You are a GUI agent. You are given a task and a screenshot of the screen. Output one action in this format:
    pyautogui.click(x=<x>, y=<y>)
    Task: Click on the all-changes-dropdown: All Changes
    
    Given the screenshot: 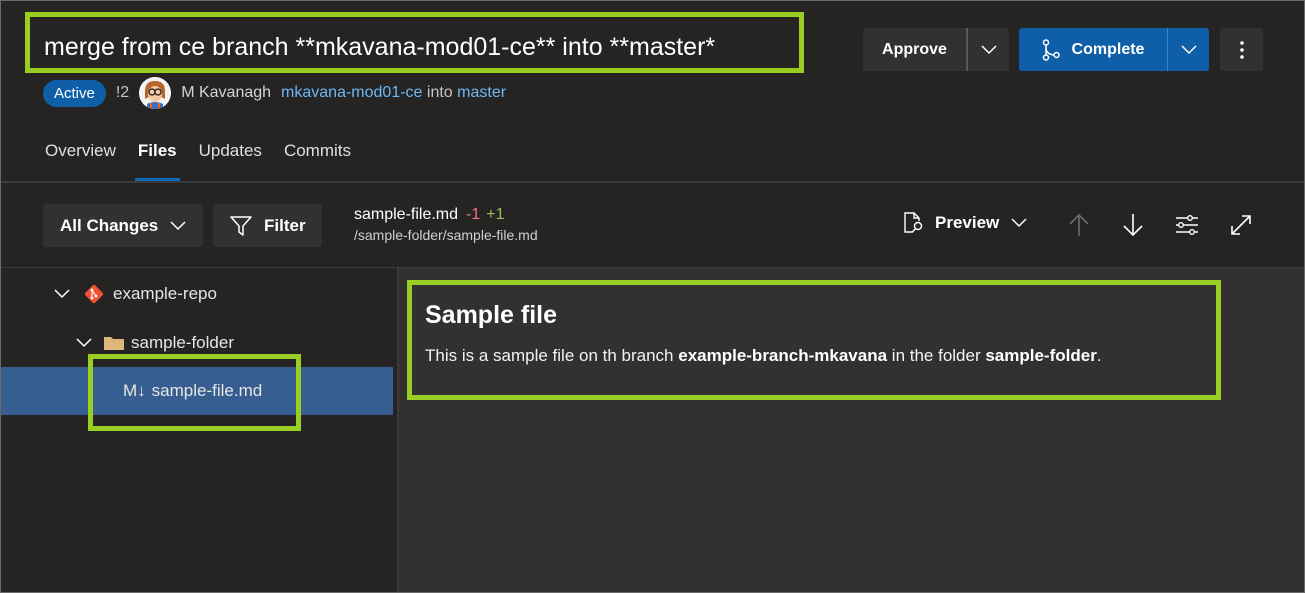 What is the action you would take?
    pyautogui.click(x=123, y=225)
    